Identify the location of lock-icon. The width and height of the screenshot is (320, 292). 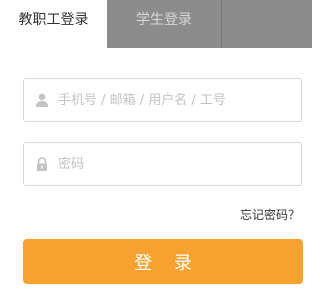
(42, 164).